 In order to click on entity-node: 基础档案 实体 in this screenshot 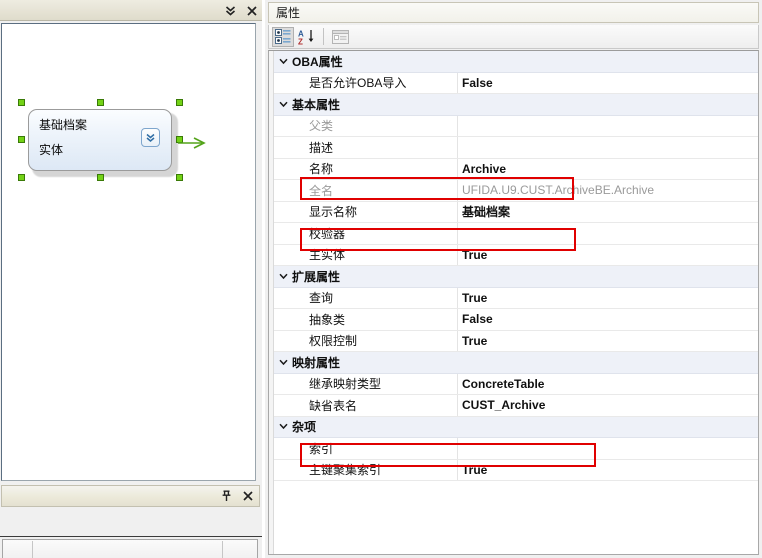, I will do `click(100, 140)`.